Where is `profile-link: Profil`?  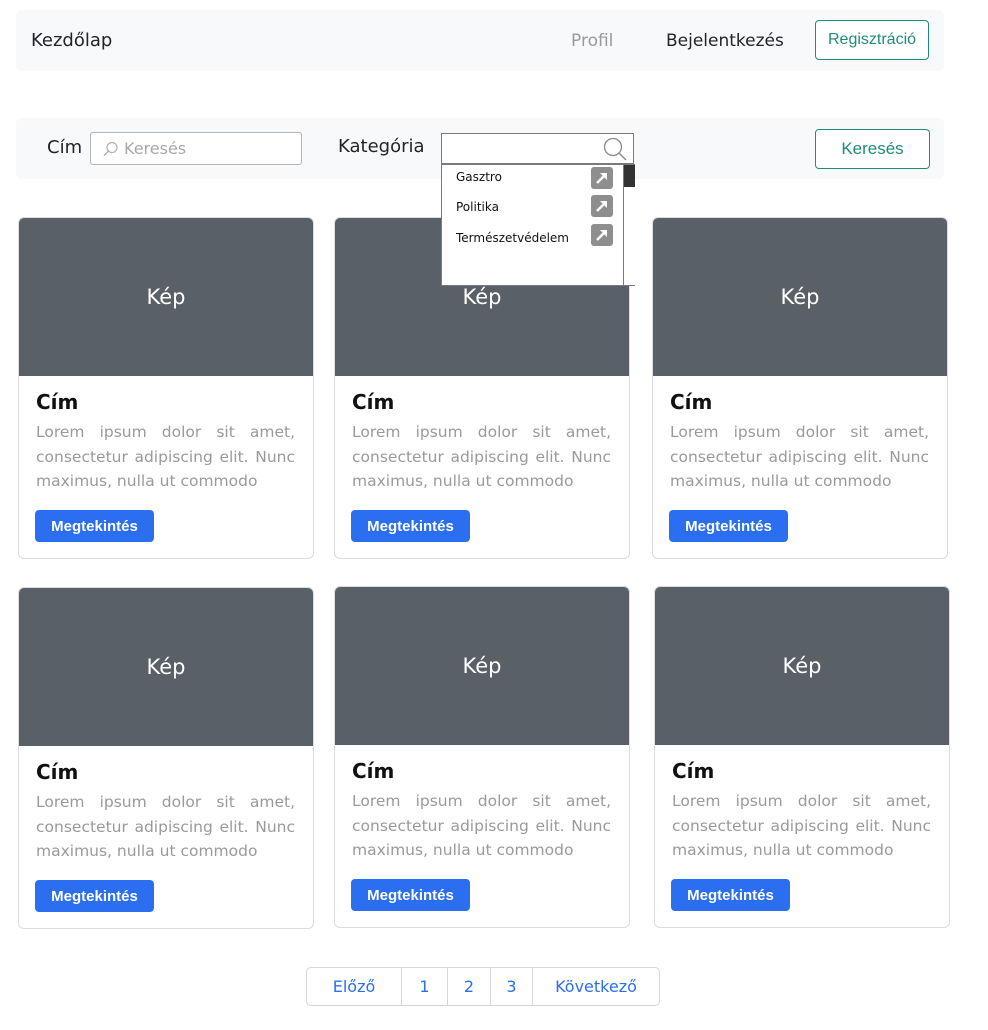 profile-link: Profil is located at coordinates (592, 41).